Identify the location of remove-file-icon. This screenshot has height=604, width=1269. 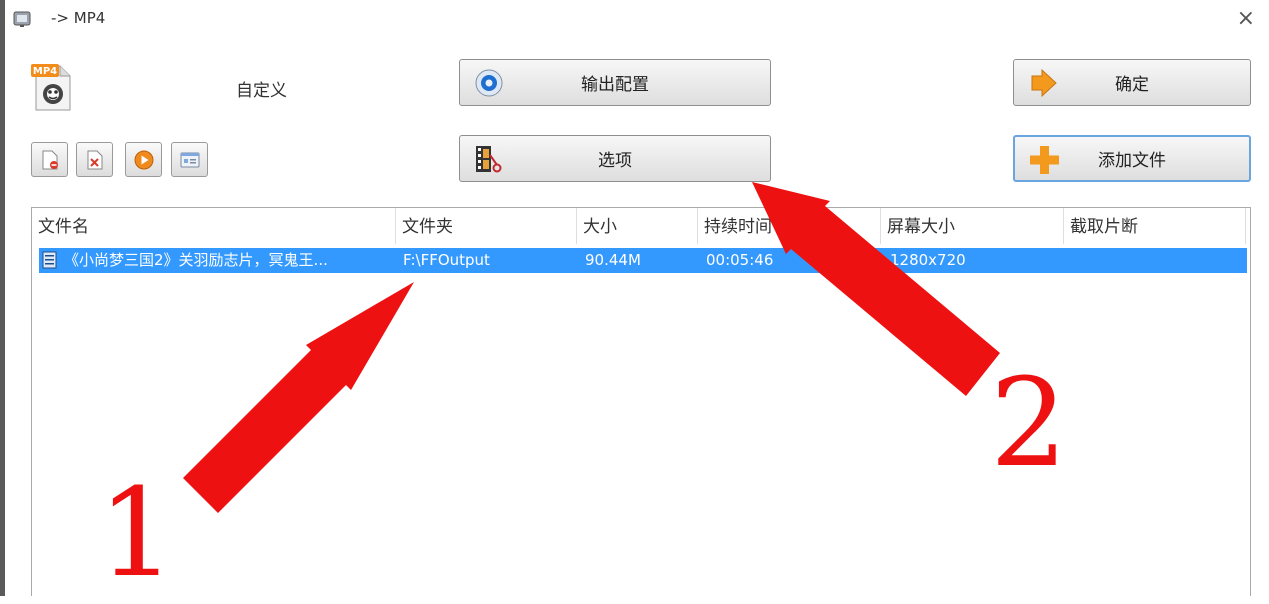
(50, 160).